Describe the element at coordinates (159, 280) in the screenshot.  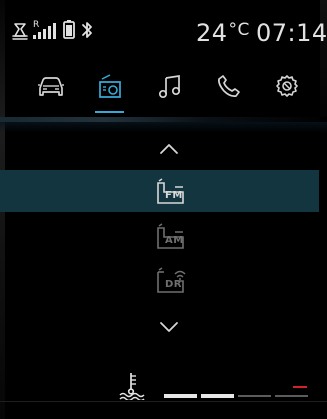
I see `source-item-dr: DR` at that location.